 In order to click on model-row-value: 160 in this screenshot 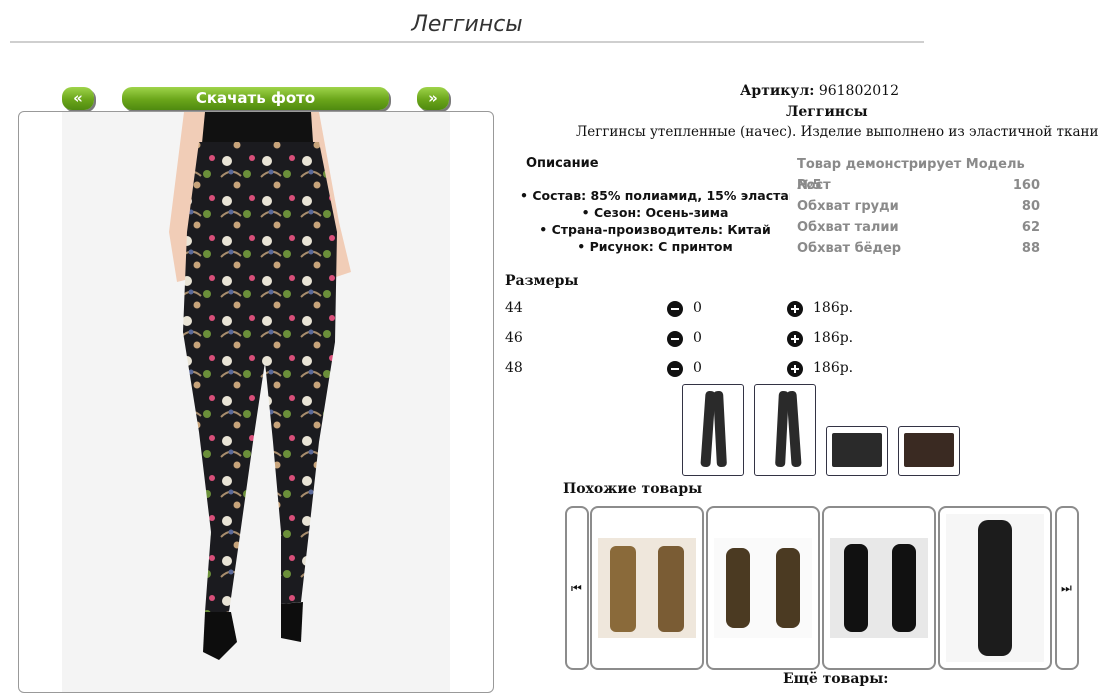, I will do `click(1026, 185)`.